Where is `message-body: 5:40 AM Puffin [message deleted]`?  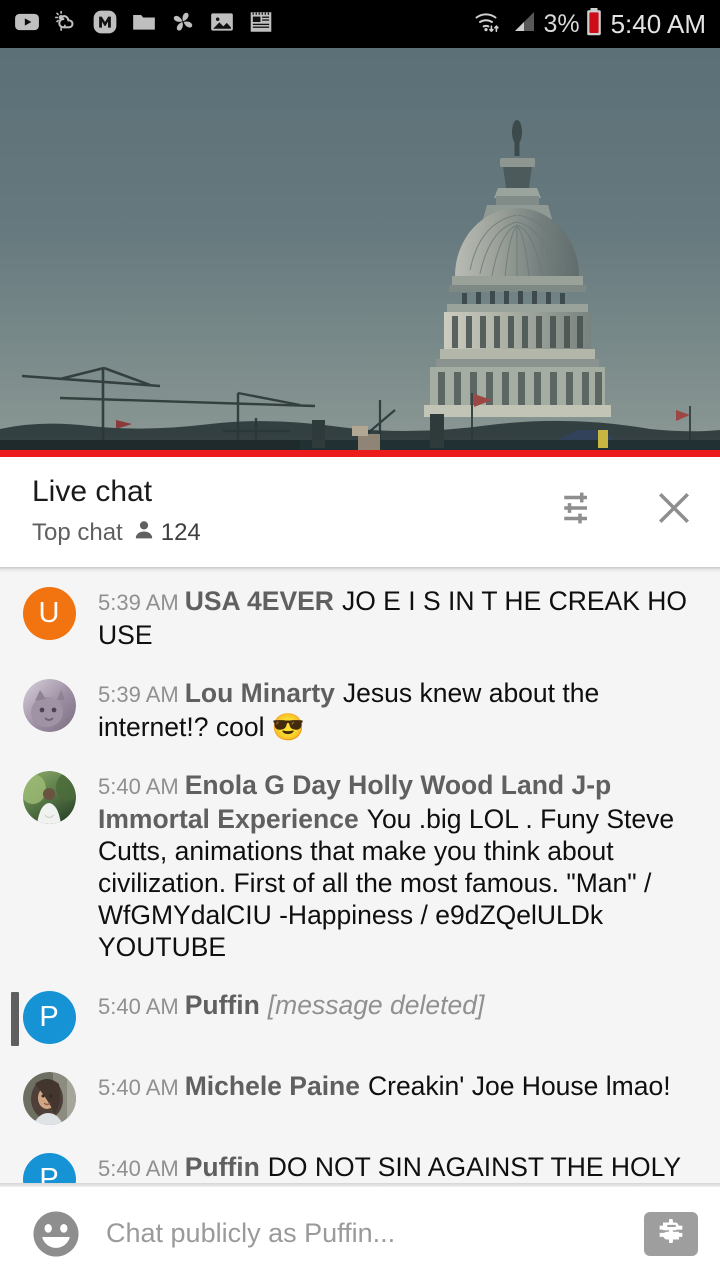
message-body: 5:40 AM Puffin [message deleted] is located at coordinates (397, 1016).